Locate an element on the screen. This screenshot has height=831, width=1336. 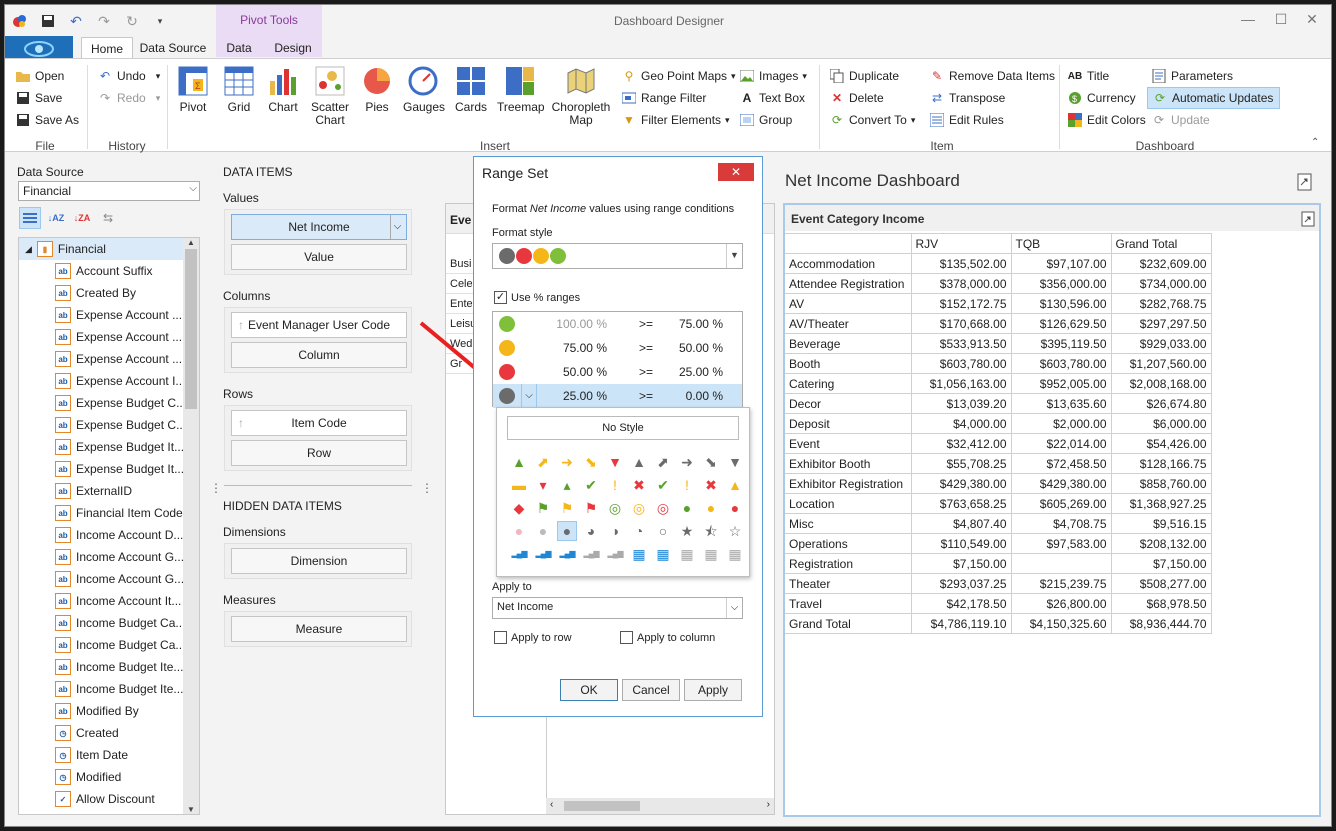
images-button: Images ▾ is located at coordinates (773, 76).